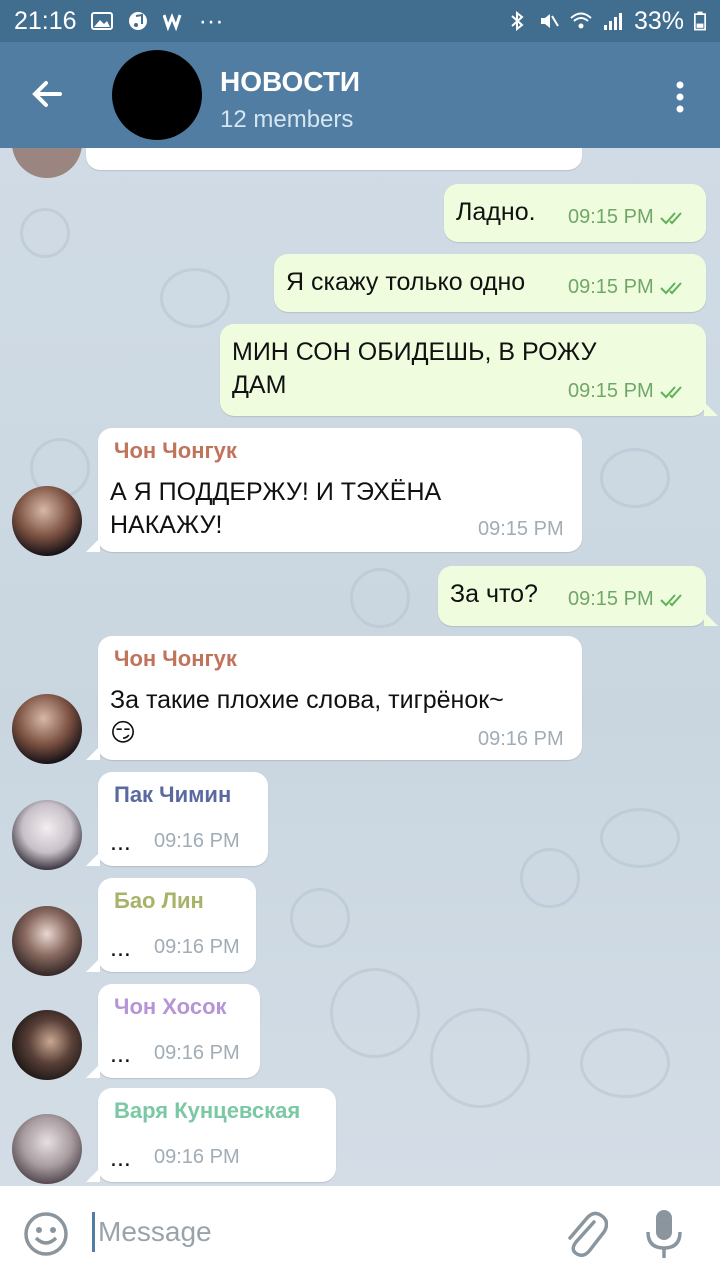 This screenshot has width=720, height=1280. I want to click on battery-icon, so click(700, 21).